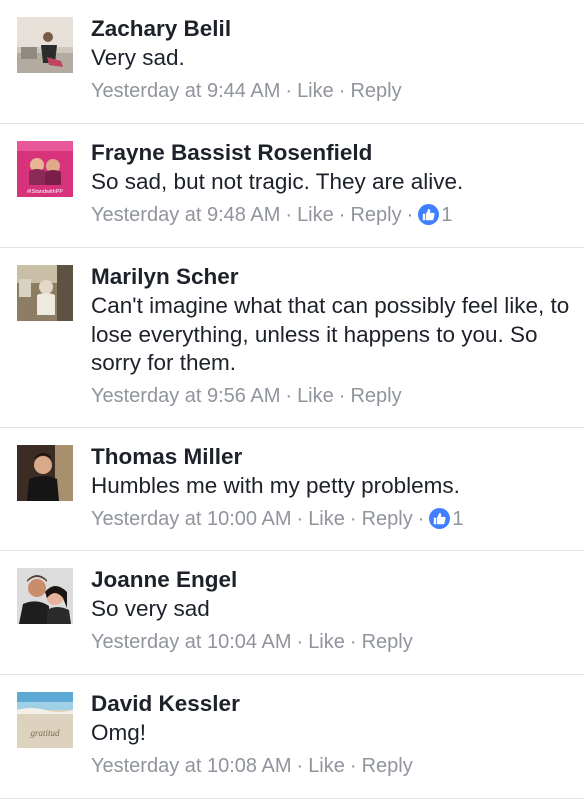 The width and height of the screenshot is (584, 811). What do you see at coordinates (191, 642) in the screenshot?
I see `comment-timestamp: Yesterday at 10:04 AM` at bounding box center [191, 642].